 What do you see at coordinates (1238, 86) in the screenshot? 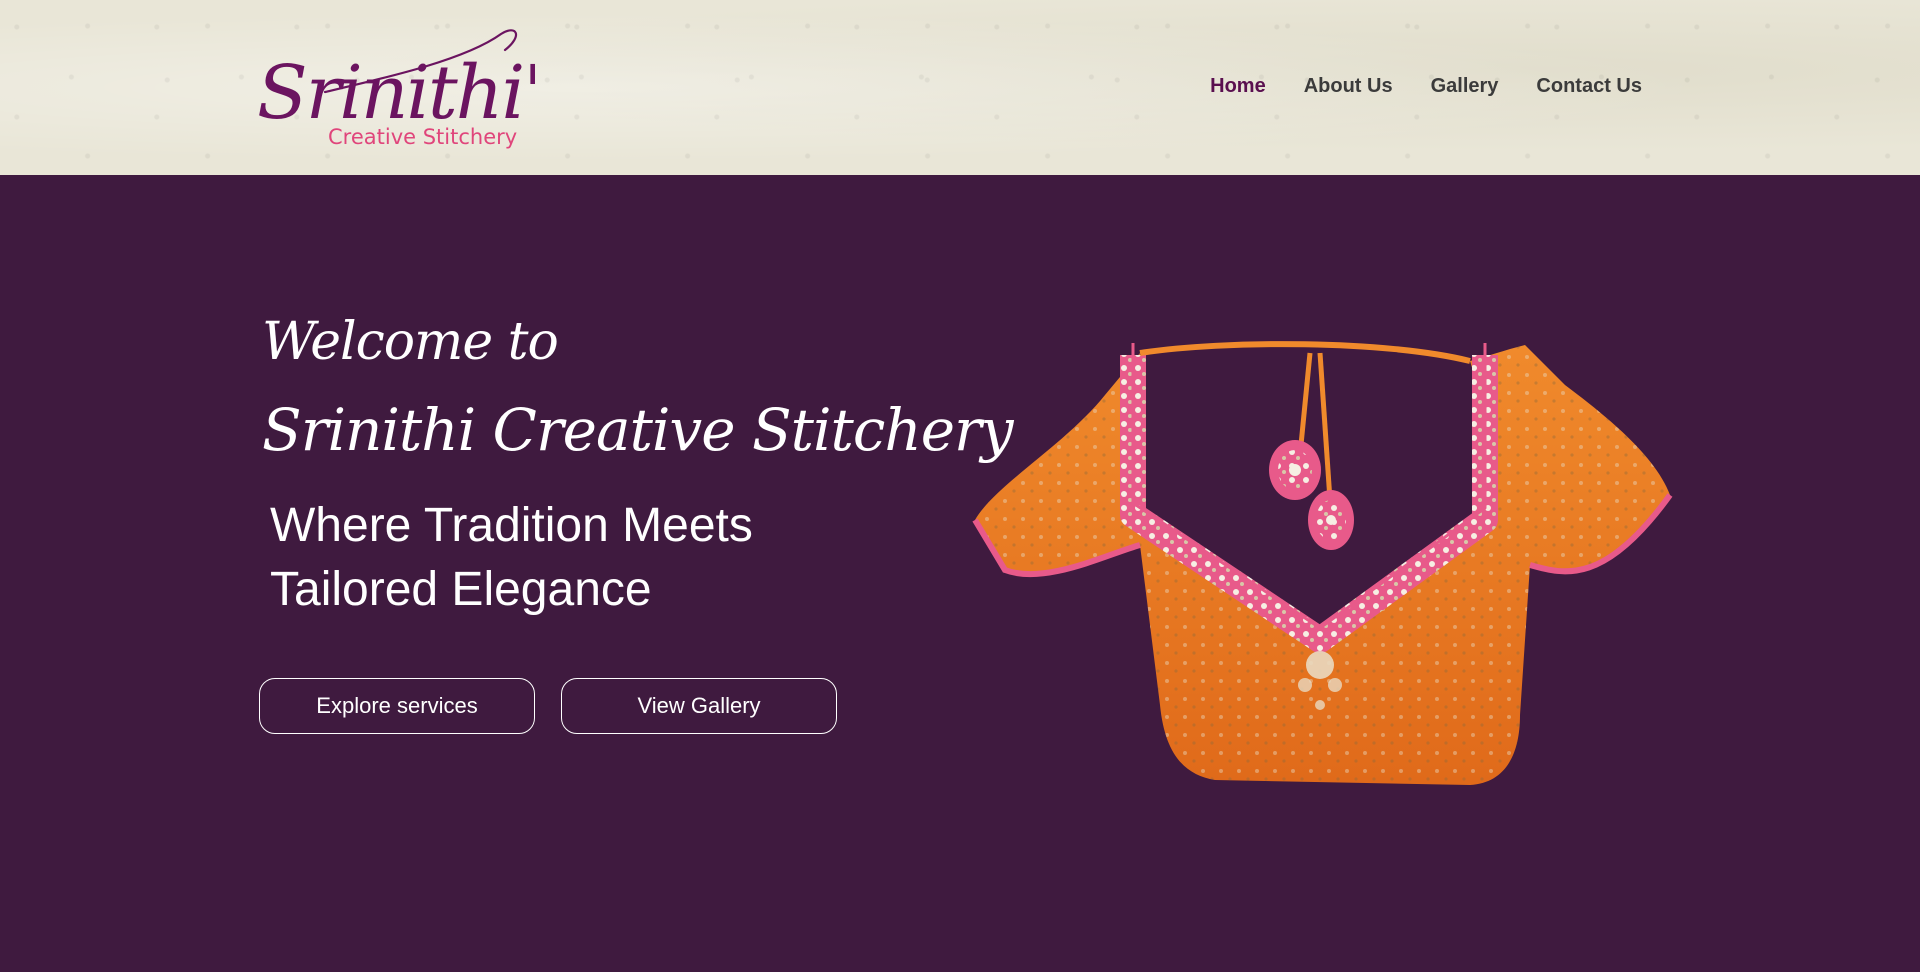
I see `nav-home: Home` at bounding box center [1238, 86].